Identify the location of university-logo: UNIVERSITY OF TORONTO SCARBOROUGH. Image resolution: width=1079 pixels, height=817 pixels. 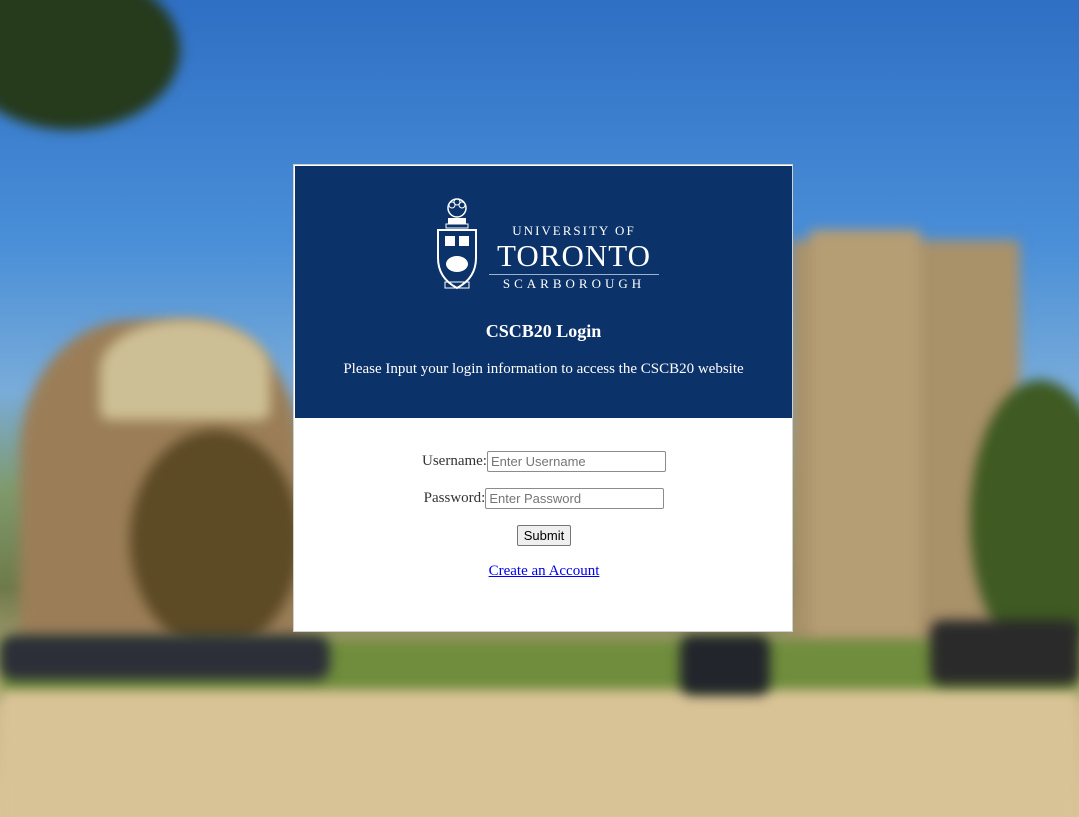
(547, 246).